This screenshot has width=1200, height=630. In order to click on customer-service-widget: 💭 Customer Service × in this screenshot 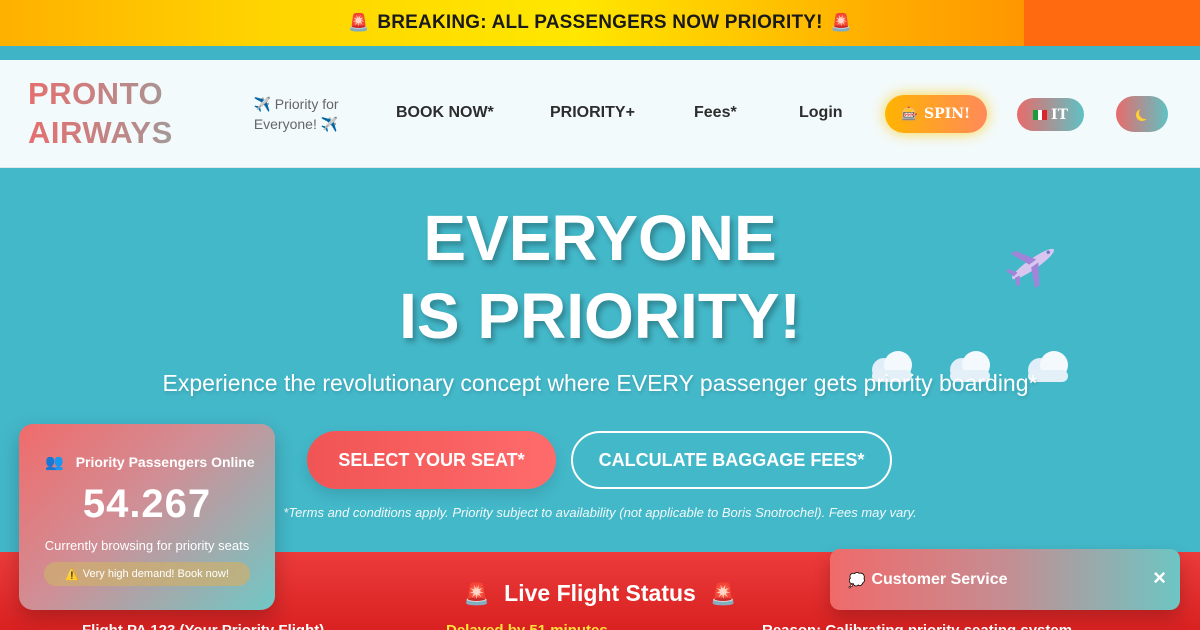, I will do `click(1005, 579)`.